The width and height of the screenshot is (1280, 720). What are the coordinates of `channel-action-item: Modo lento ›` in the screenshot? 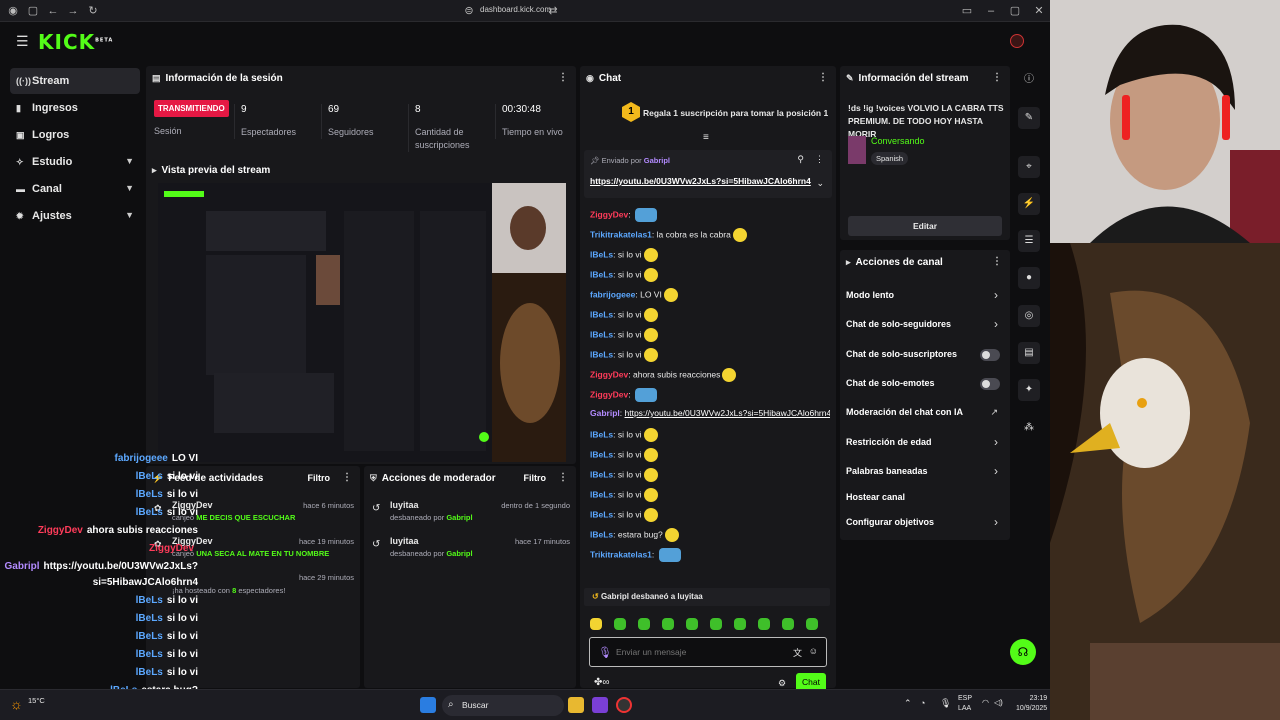 It's located at (925, 297).